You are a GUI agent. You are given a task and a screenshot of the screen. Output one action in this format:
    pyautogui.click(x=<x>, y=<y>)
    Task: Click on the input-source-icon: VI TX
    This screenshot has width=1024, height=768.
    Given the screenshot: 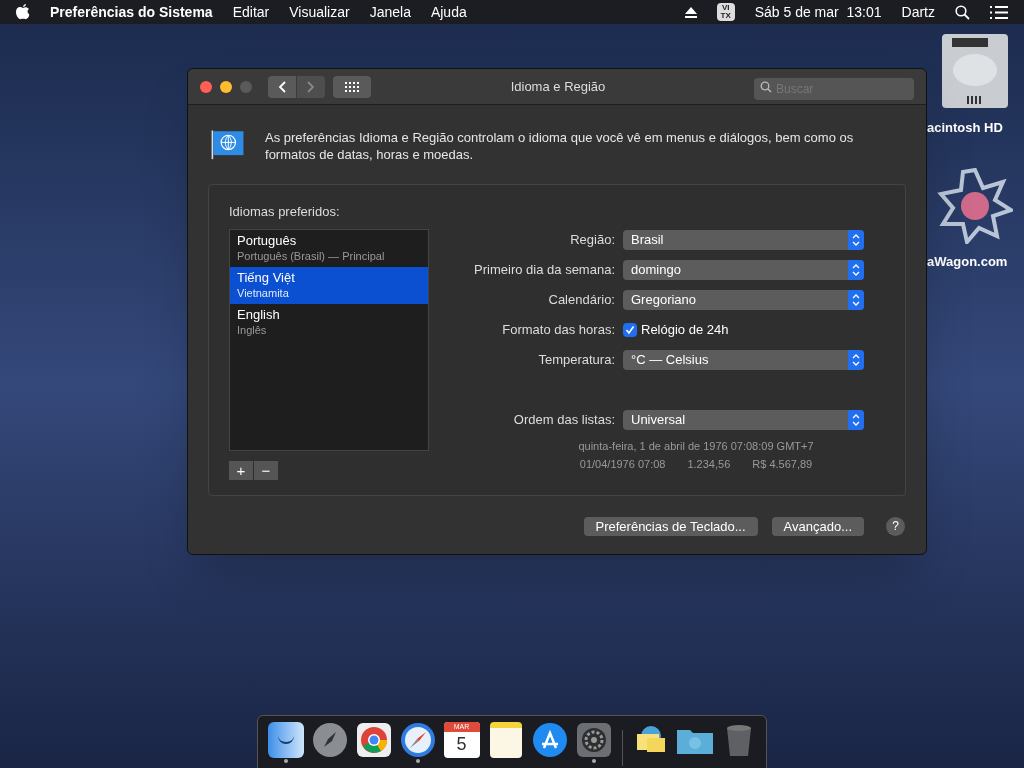 What is the action you would take?
    pyautogui.click(x=725, y=12)
    